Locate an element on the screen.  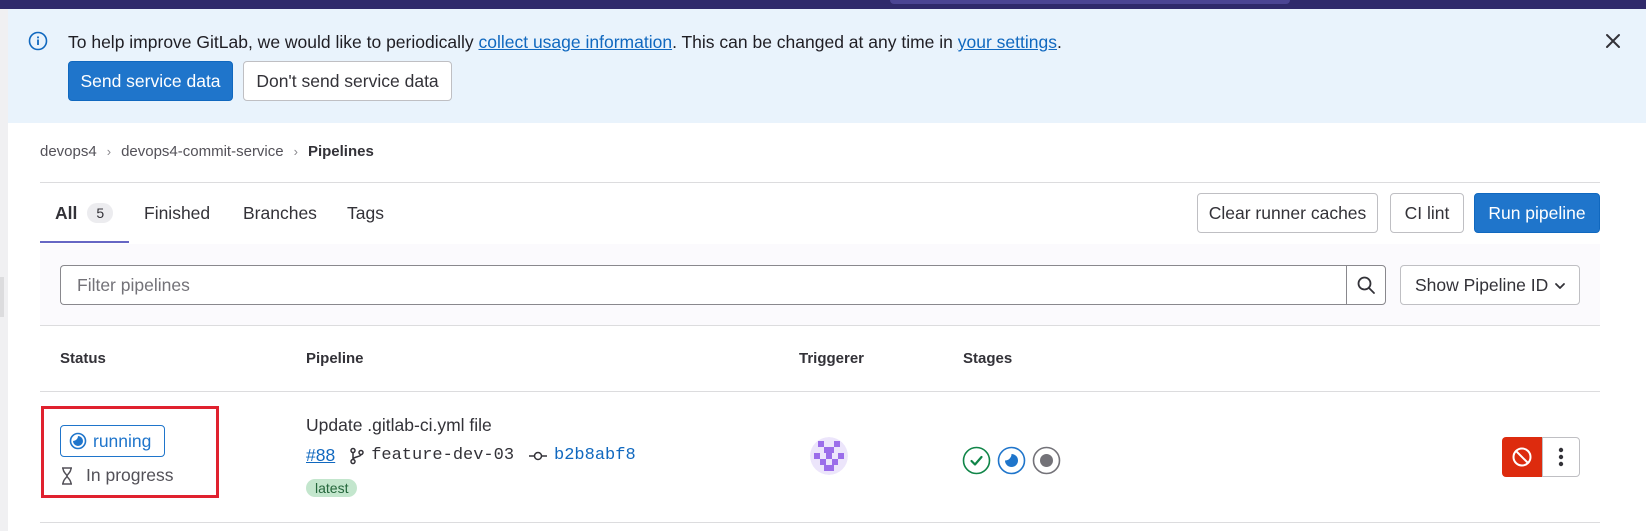
pipeline-stages is located at coordinates (1011, 460).